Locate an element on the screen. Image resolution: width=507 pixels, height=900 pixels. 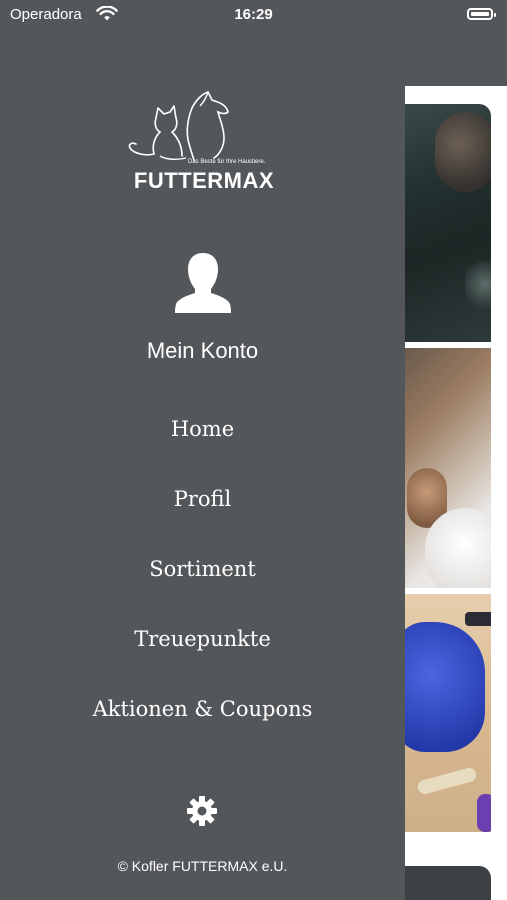
pet-logo-icon is located at coordinates (178, 126).